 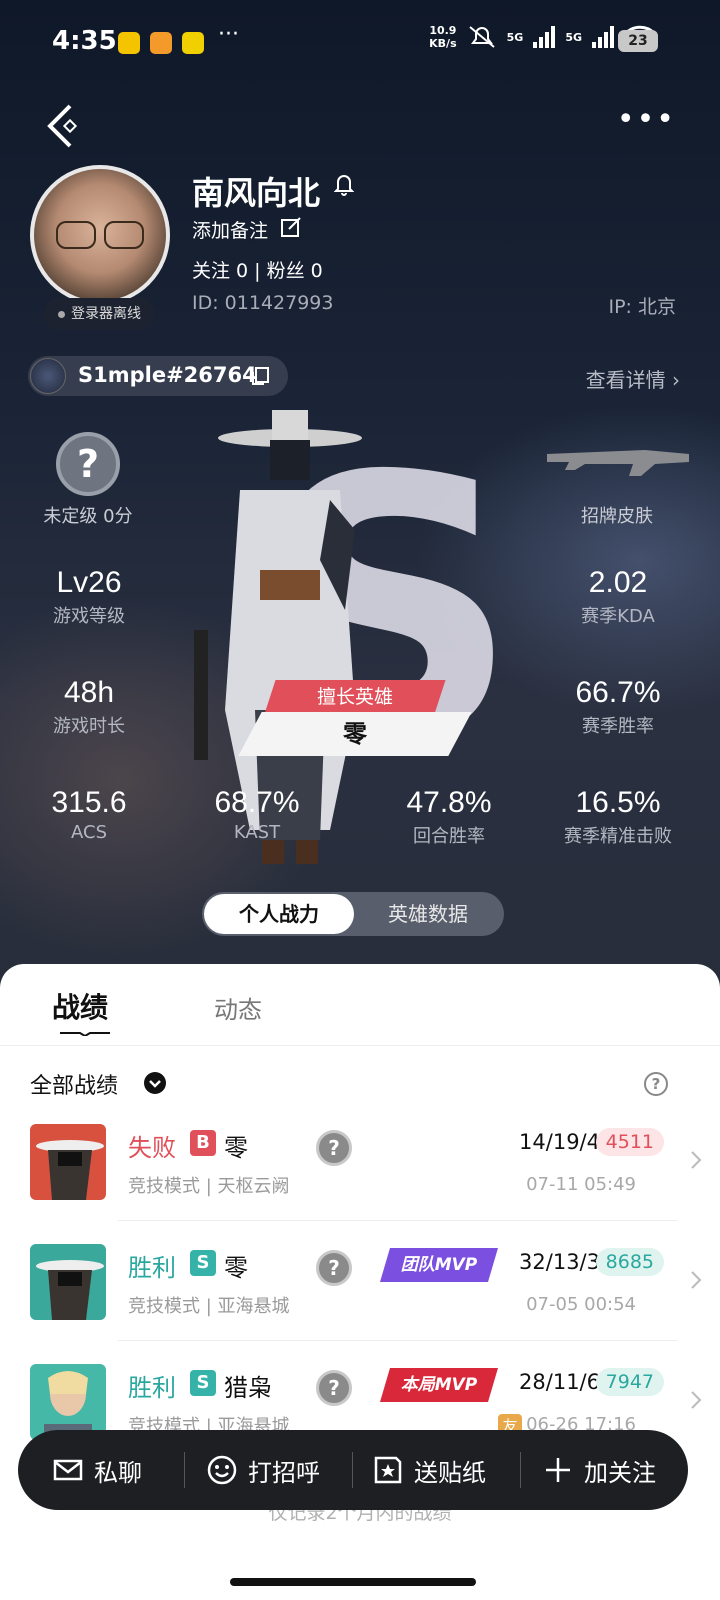 I want to click on action-bar: 私聊 打招呼 送贴纸 加关注, so click(x=353, y=1470).